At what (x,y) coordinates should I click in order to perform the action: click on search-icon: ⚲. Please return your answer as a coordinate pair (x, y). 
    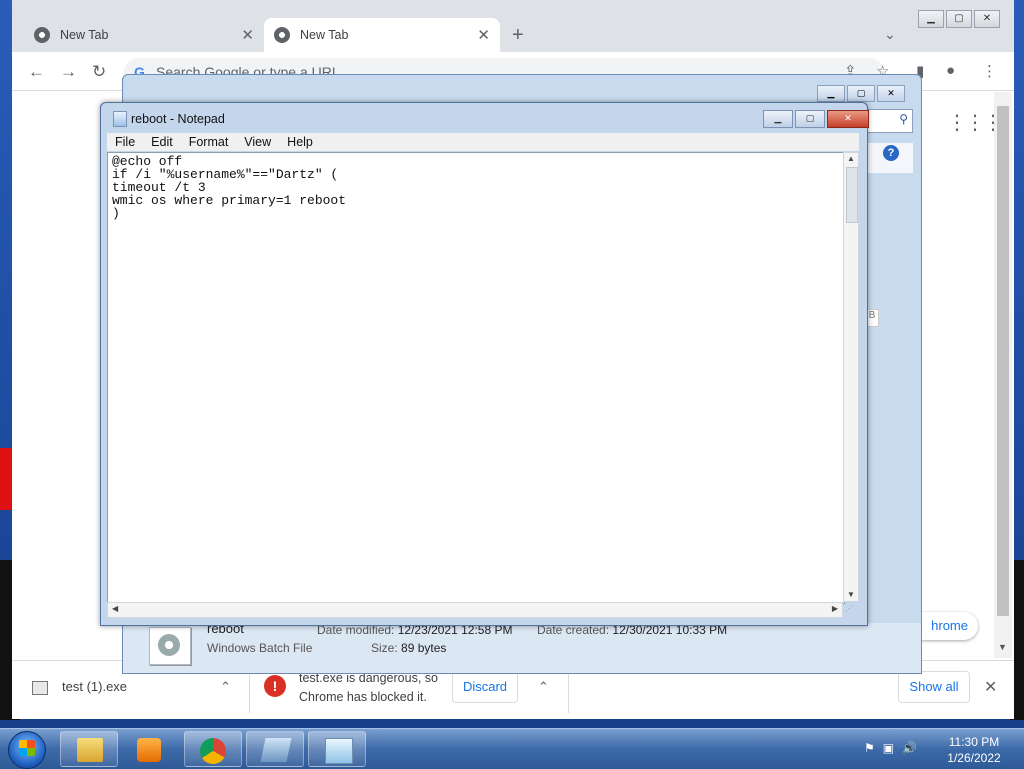
    Looking at the image, I should click on (903, 119).